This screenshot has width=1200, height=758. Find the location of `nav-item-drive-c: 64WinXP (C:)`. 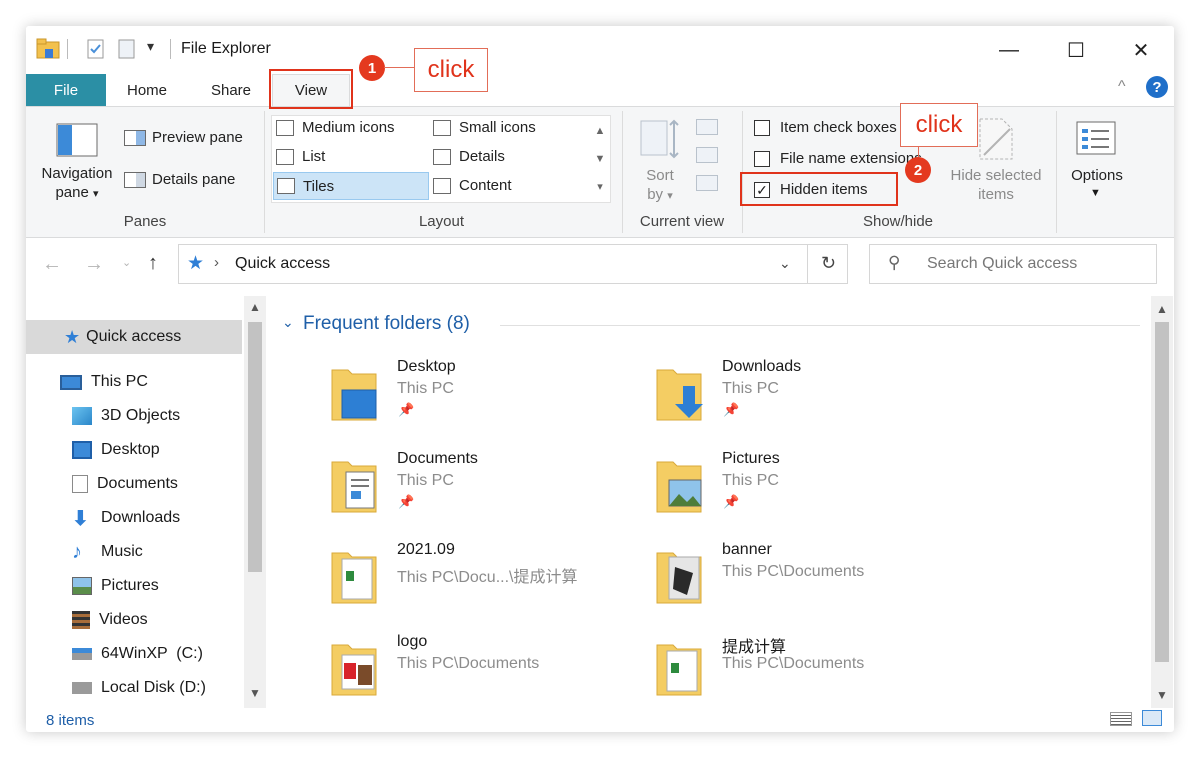

nav-item-drive-c: 64WinXP (C:) is located at coordinates (134, 654).